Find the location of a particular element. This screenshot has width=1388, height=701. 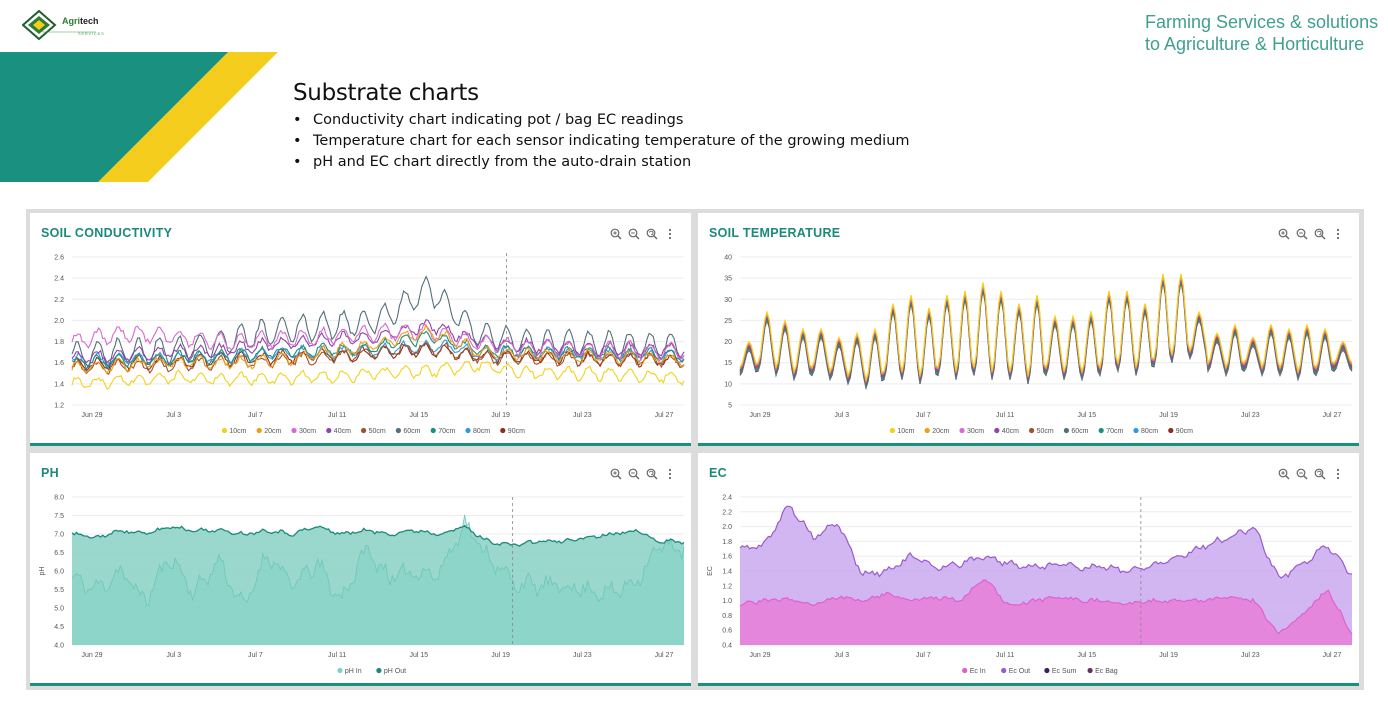

legend-item: 50cm is located at coordinates (377, 431).